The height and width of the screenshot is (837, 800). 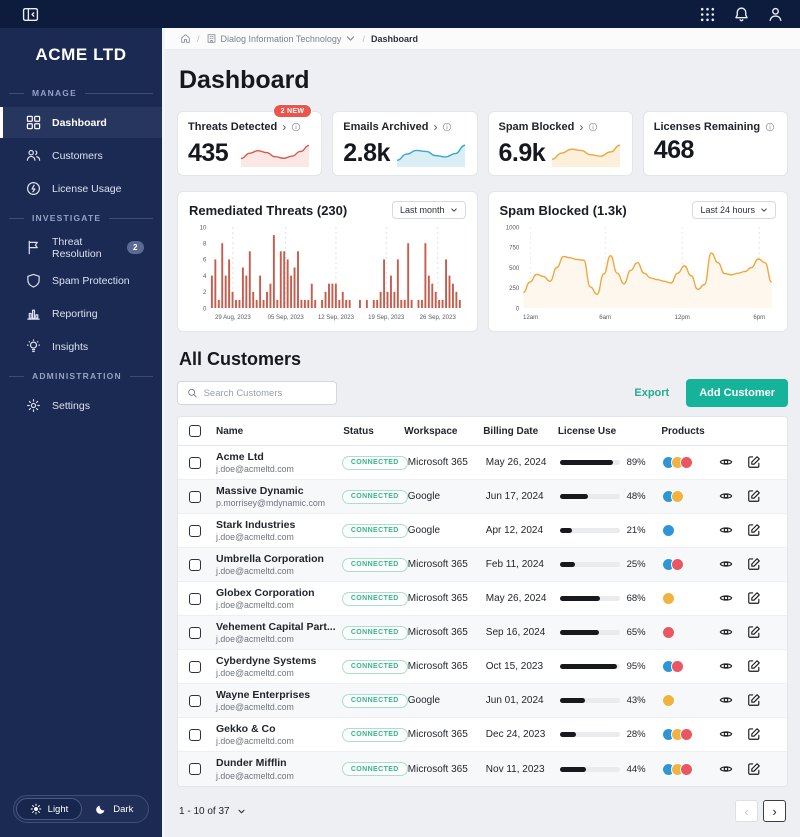 What do you see at coordinates (707, 14) in the screenshot?
I see `apps-grid-icon` at bounding box center [707, 14].